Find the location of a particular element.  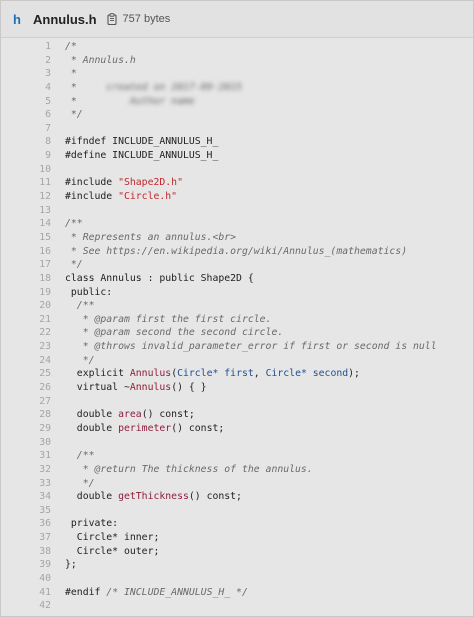

code-line: 14 /** is located at coordinates (237, 224).